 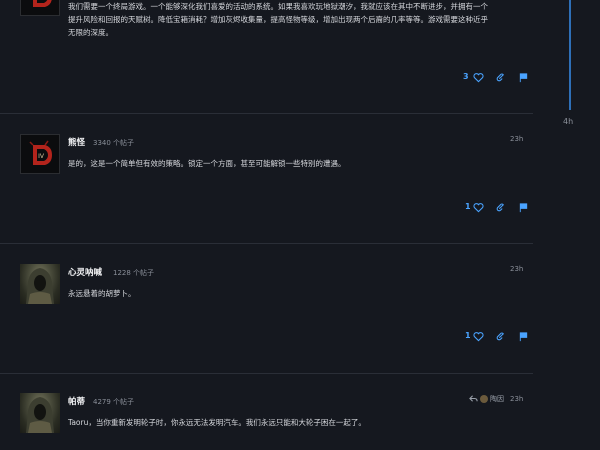 I want to click on post-count: 4279 个帖子, so click(x=114, y=402).